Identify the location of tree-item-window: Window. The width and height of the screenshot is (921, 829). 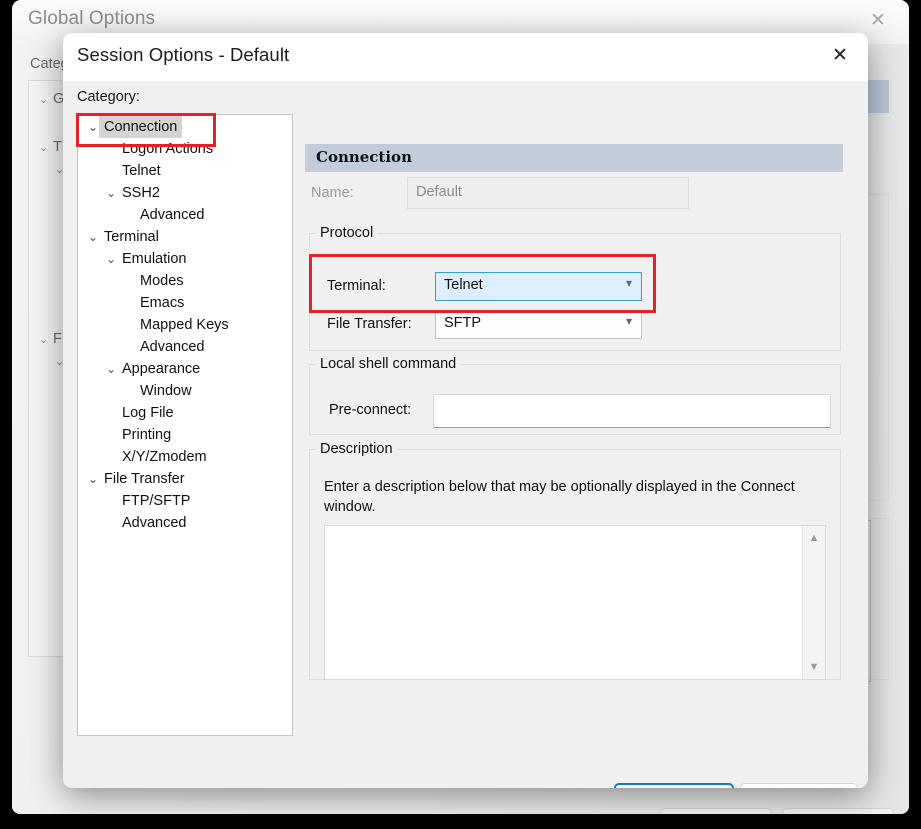
(185, 391).